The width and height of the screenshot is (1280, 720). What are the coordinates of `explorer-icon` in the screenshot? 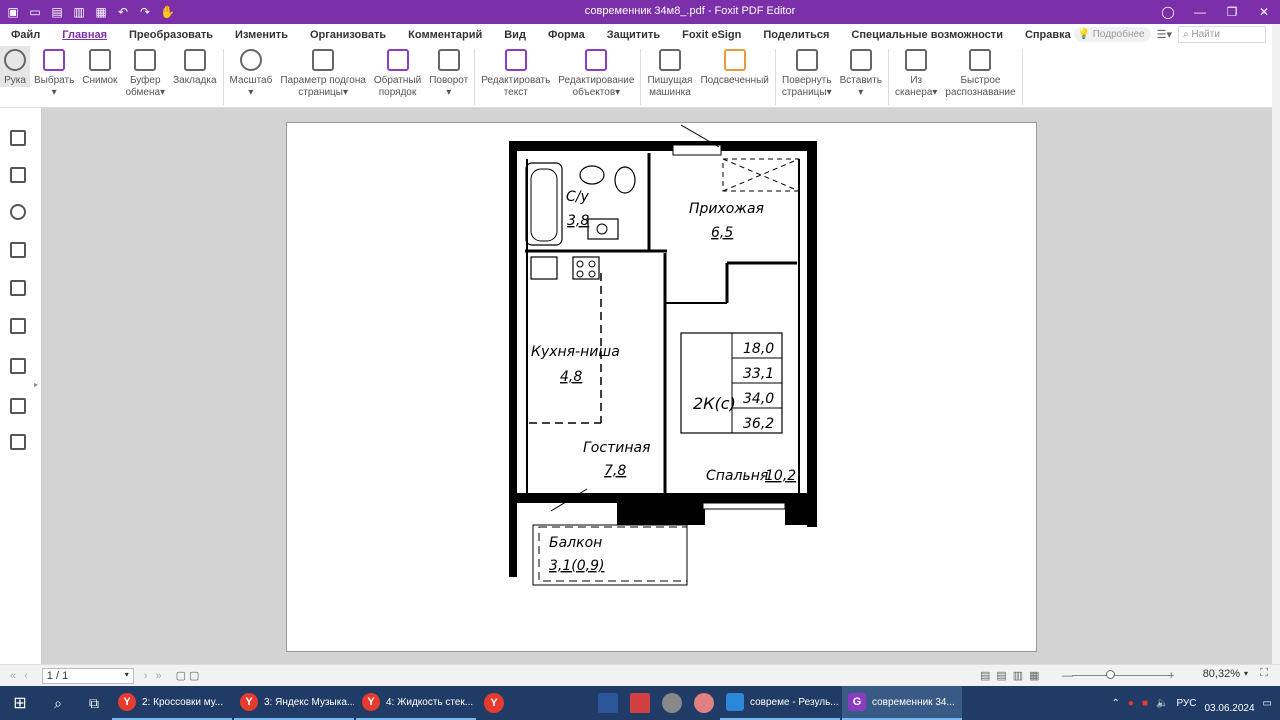 It's located at (735, 702).